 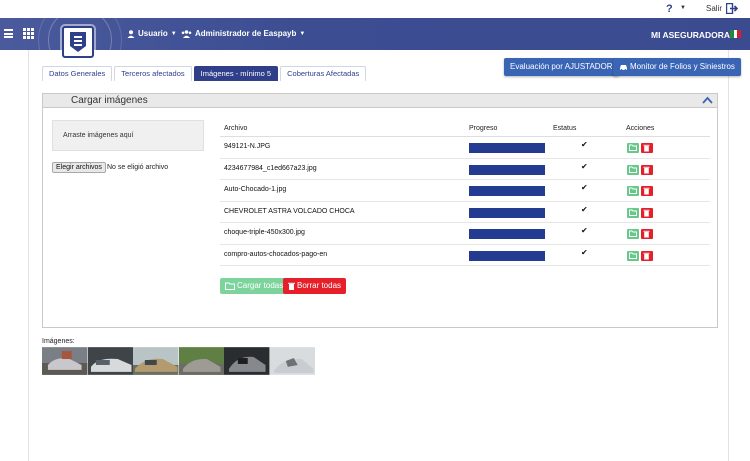 What do you see at coordinates (707, 100) in the screenshot?
I see `chevron-up-icon` at bounding box center [707, 100].